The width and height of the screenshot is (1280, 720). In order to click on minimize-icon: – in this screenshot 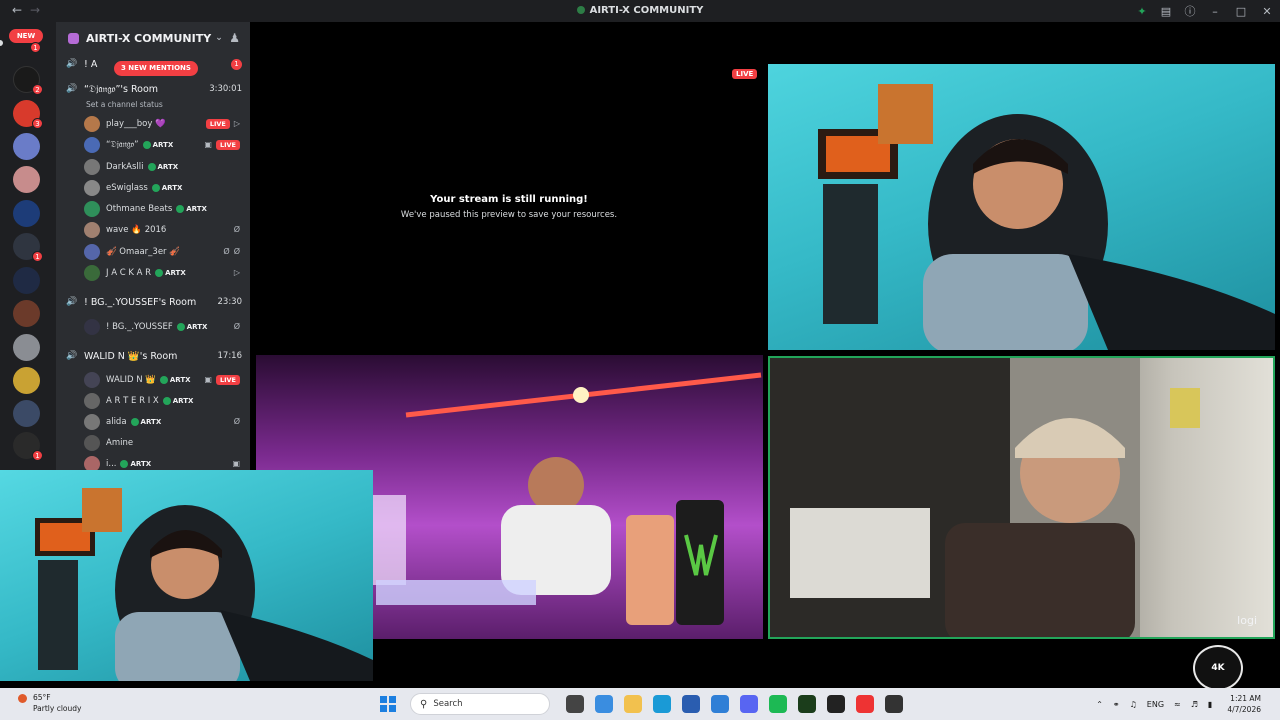, I will do `click(1215, 11)`.